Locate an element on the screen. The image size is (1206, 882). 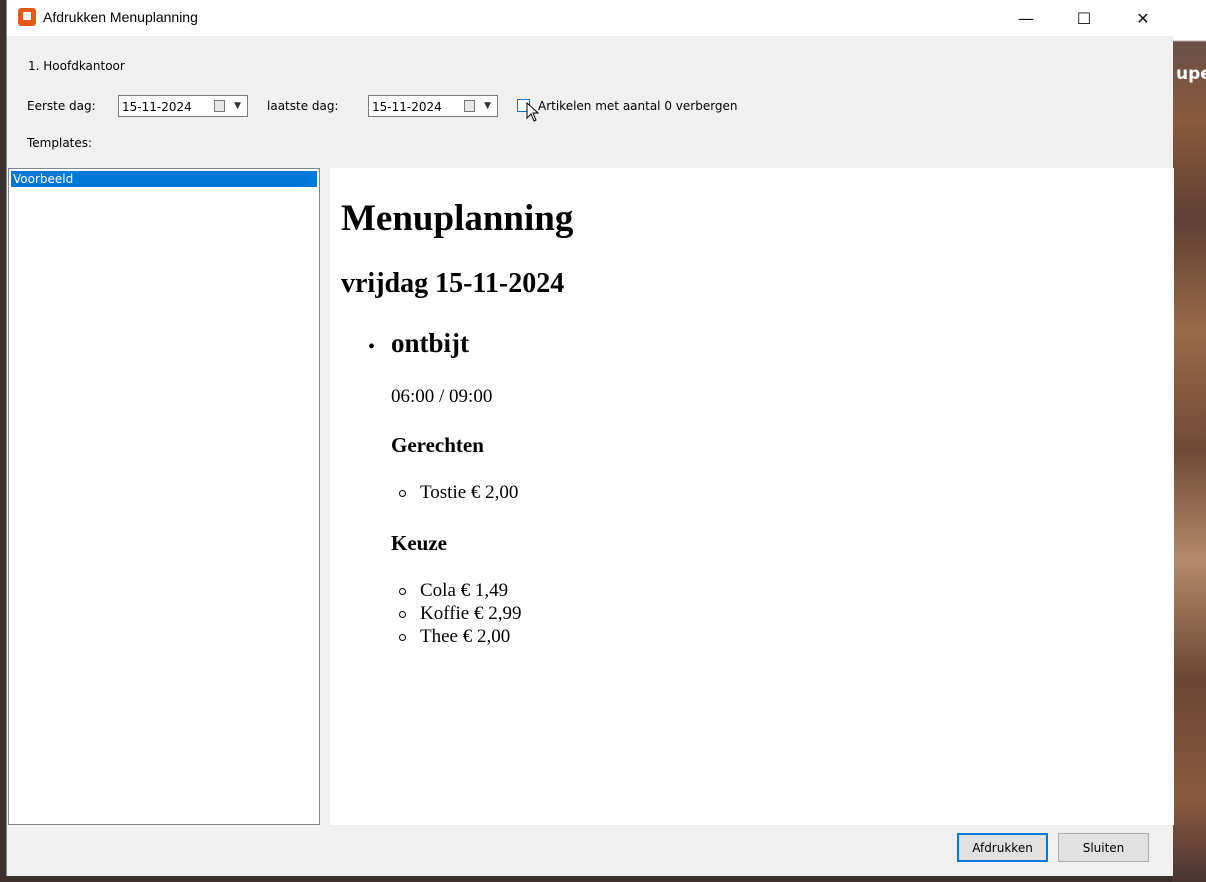
last-day-picker: 15-11-2024 ▼ is located at coordinates (433, 106).